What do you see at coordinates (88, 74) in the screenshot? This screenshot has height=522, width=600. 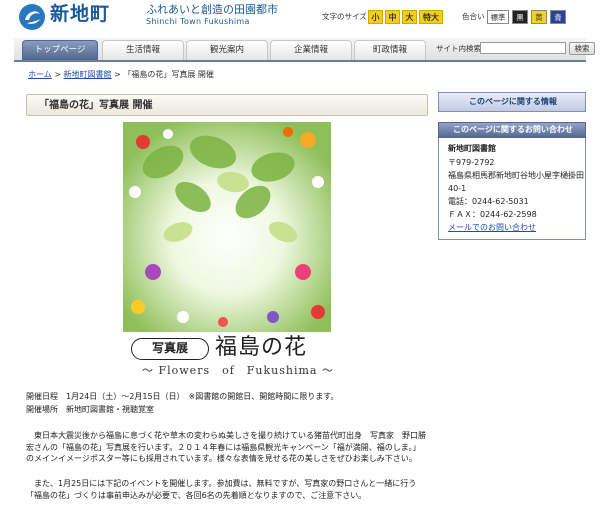 I see `breadcrumb-library-link: 新地町図書館` at bounding box center [88, 74].